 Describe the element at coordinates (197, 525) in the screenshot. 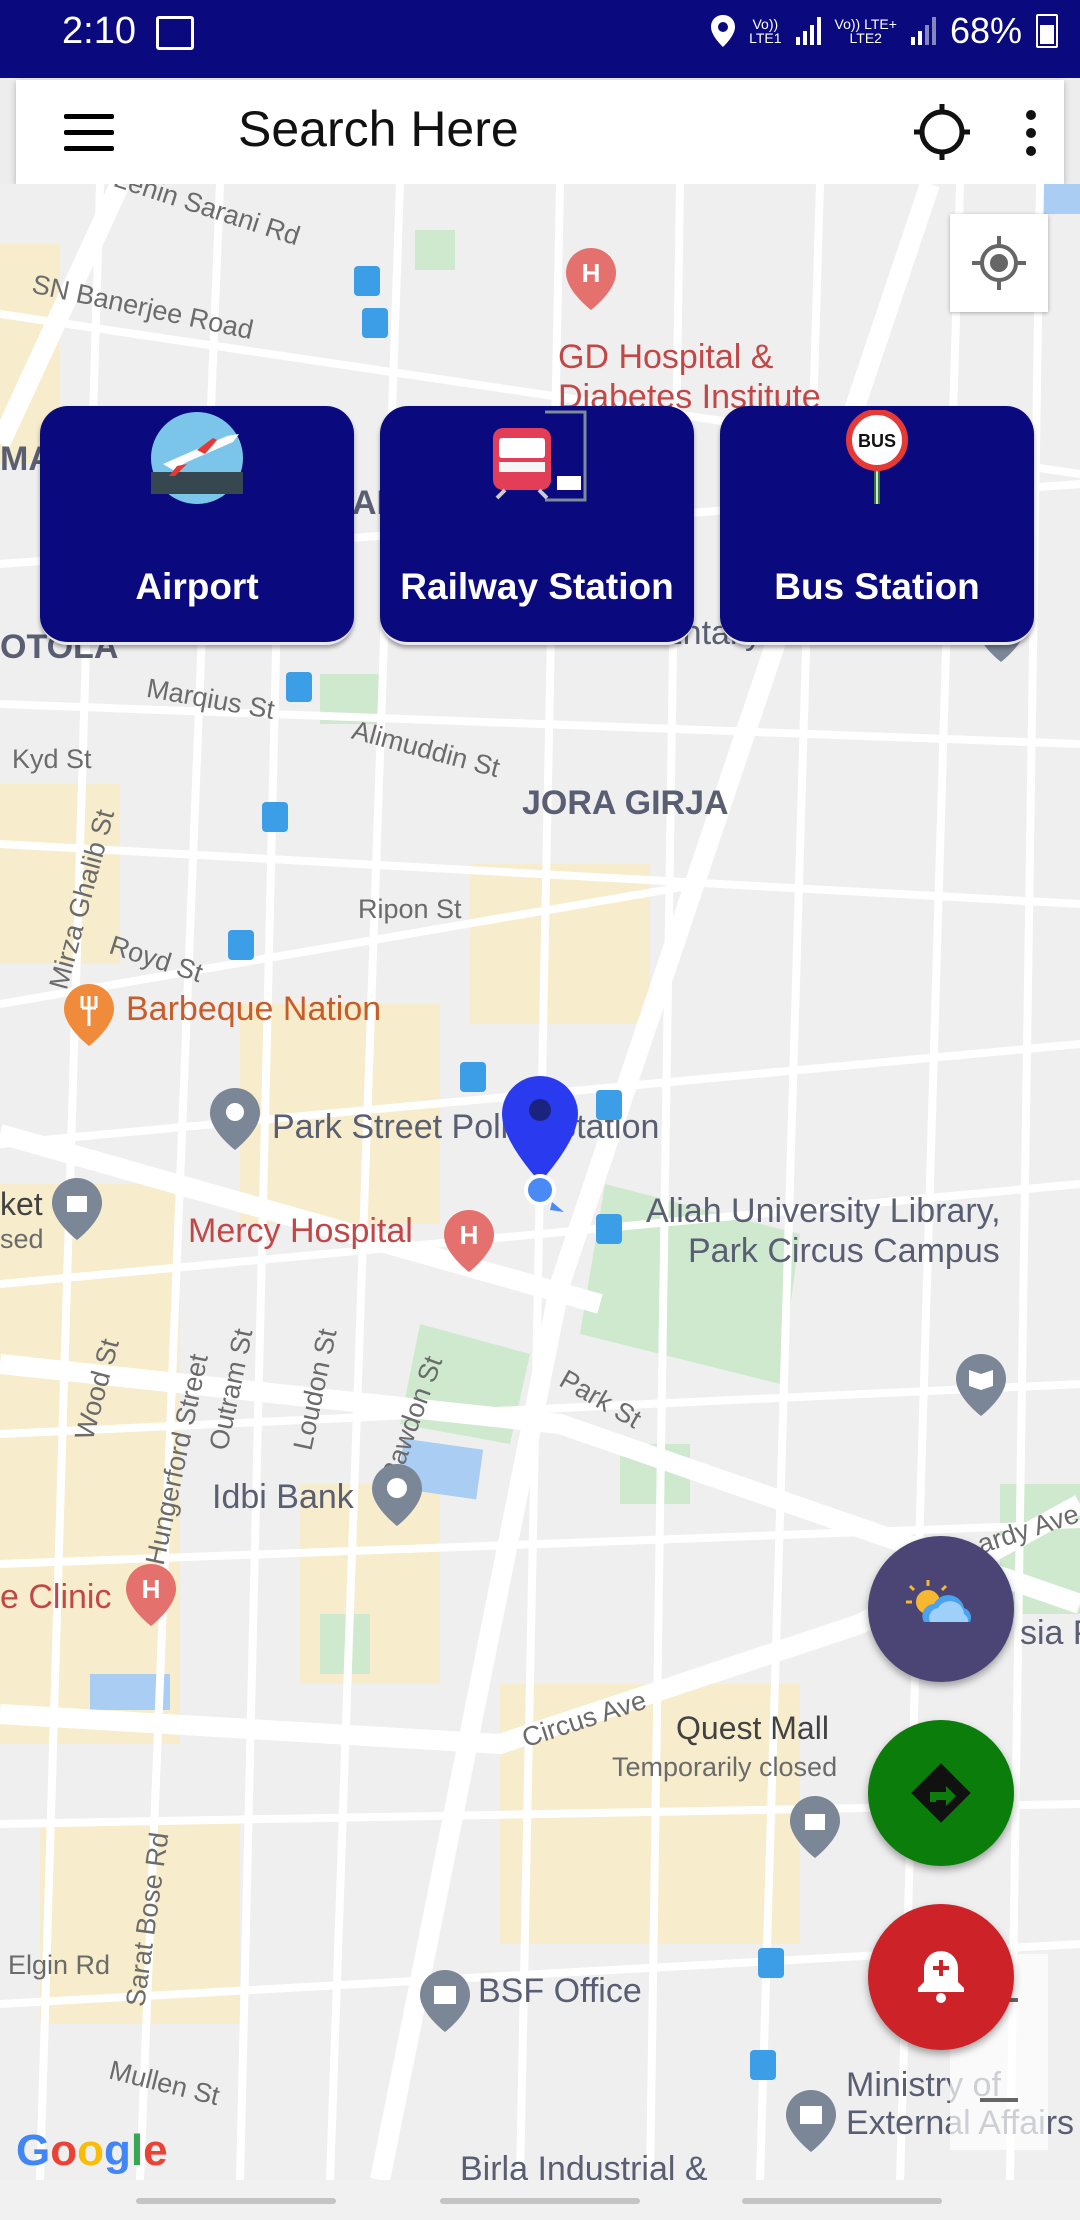

I see `airport-card: Airport` at that location.